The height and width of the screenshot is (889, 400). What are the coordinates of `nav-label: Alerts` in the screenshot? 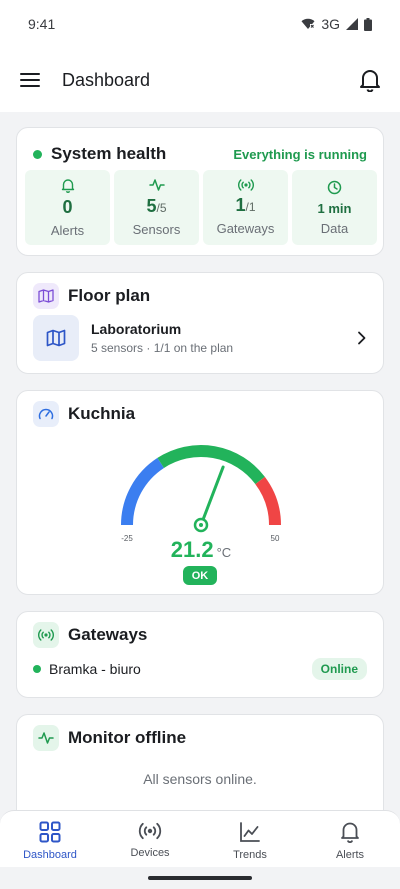 It's located at (350, 855).